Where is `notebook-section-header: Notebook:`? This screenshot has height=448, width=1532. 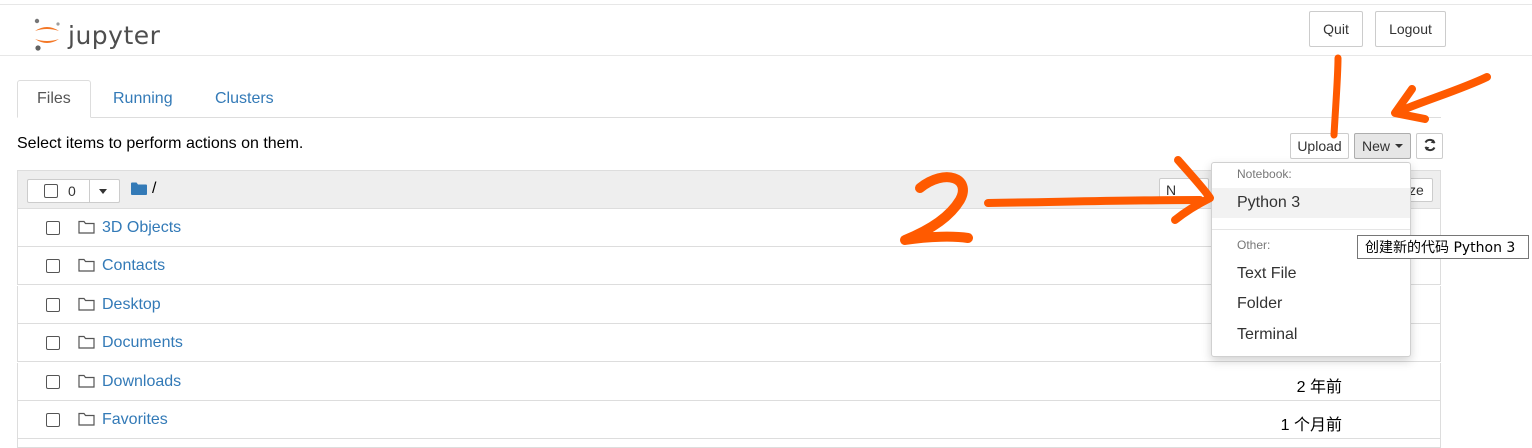 notebook-section-header: Notebook: is located at coordinates (1264, 174).